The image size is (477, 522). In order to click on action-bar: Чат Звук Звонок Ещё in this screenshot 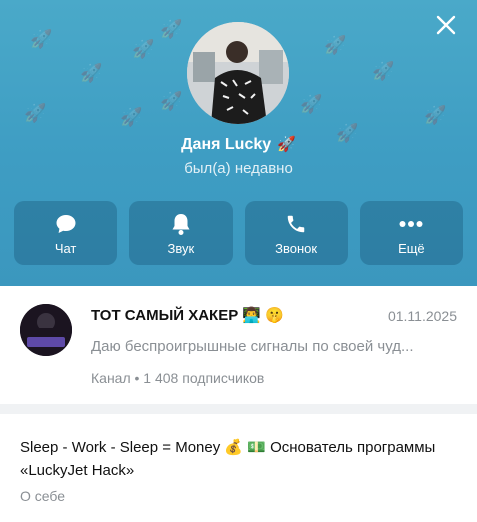, I will do `click(238, 233)`.